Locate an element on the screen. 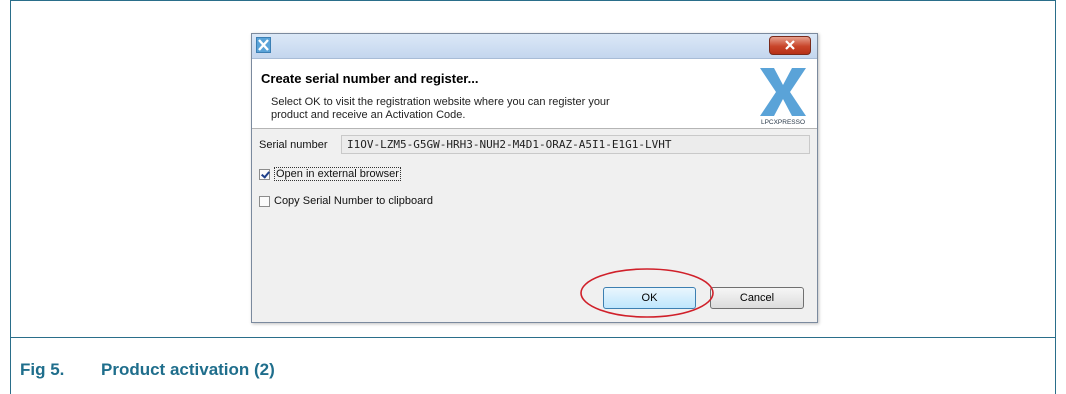 The height and width of the screenshot is (394, 1066). close-button is located at coordinates (790, 45).